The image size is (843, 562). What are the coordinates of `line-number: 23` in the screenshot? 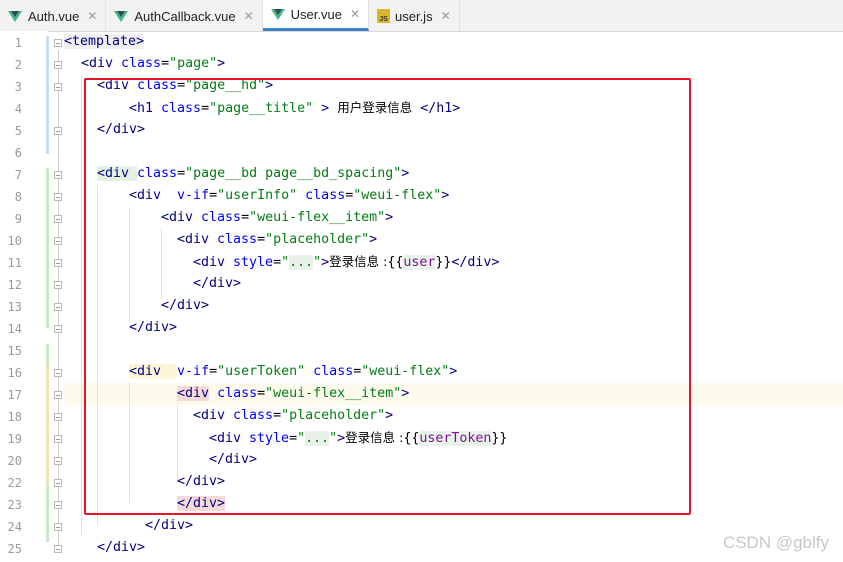 It's located at (14, 505).